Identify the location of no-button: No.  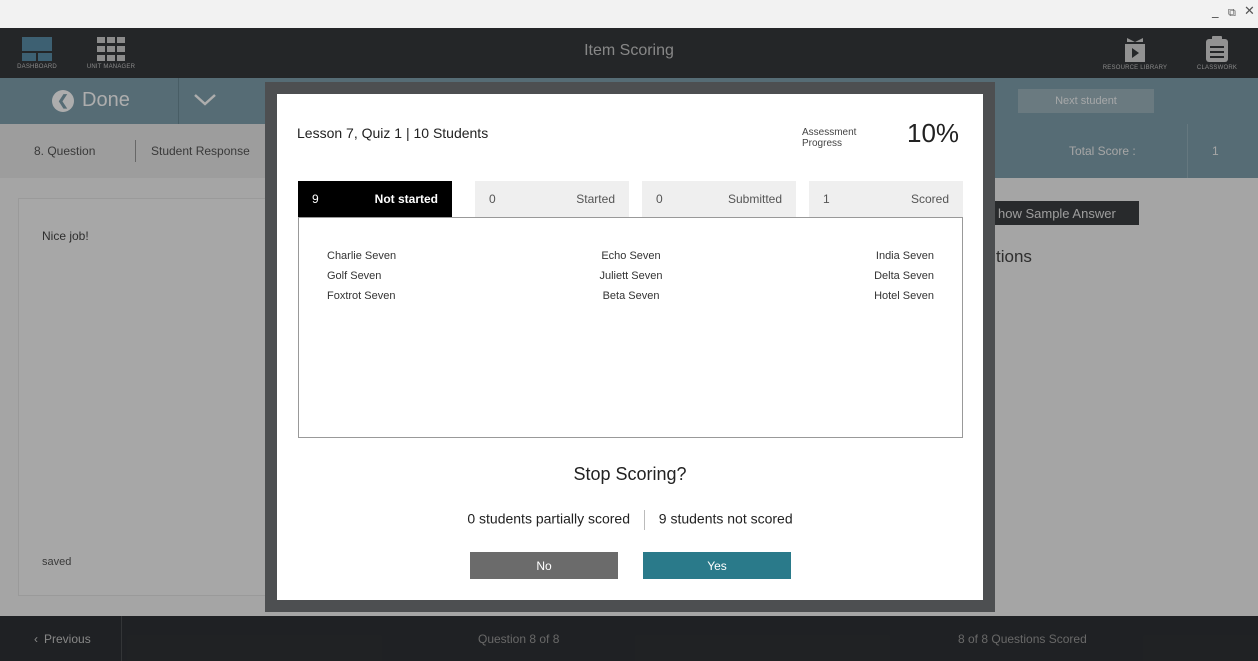
(544, 565).